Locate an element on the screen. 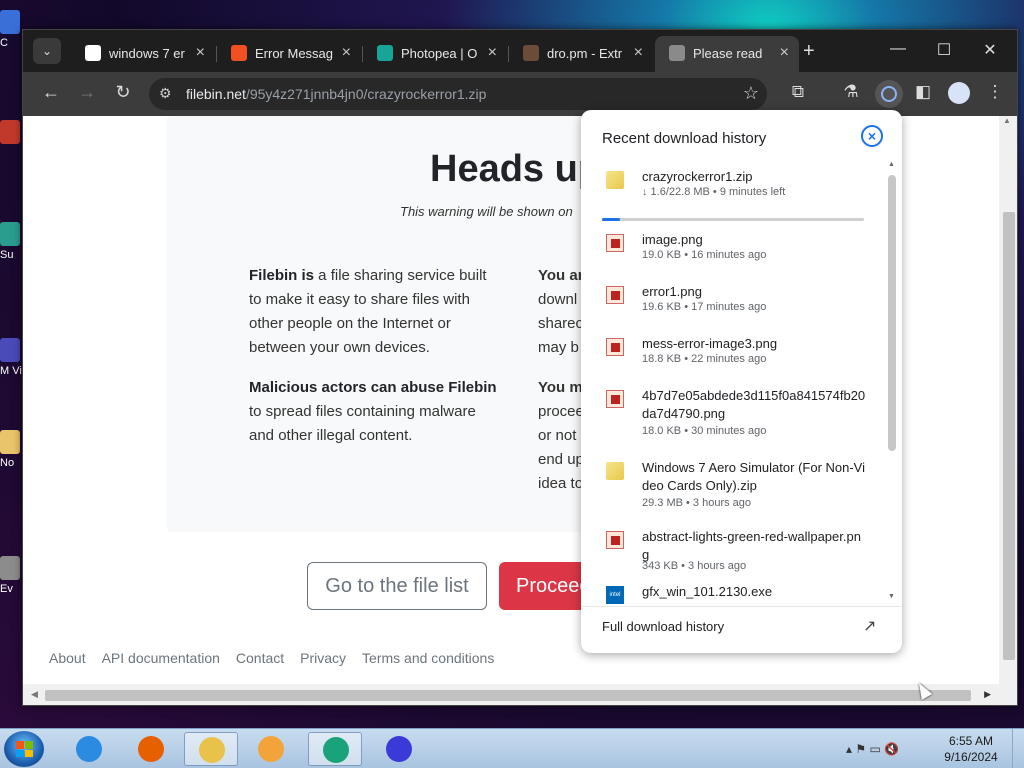 Image resolution: width=1024 pixels, height=768 pixels. download-item: image.png 19.0 KB • 16 minutes ago is located at coordinates (731, 248).